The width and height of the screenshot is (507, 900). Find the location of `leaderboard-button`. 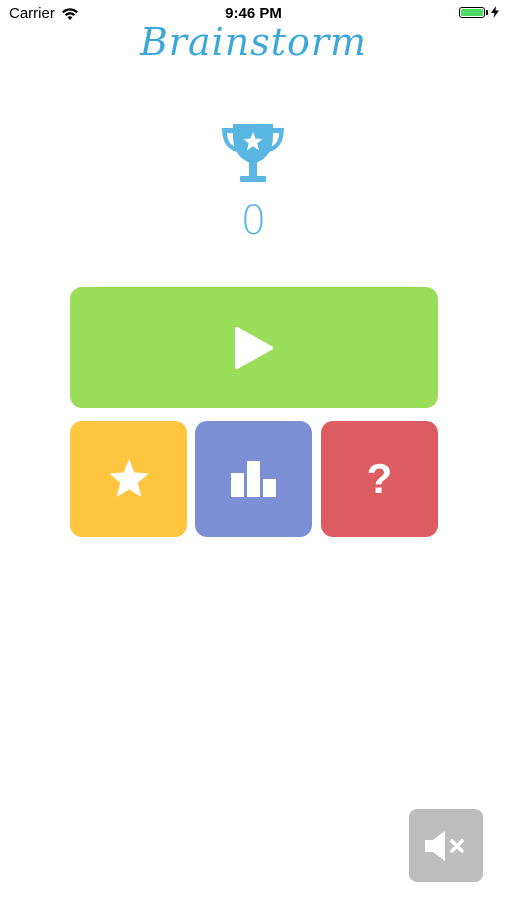

leaderboard-button is located at coordinates (253, 479).